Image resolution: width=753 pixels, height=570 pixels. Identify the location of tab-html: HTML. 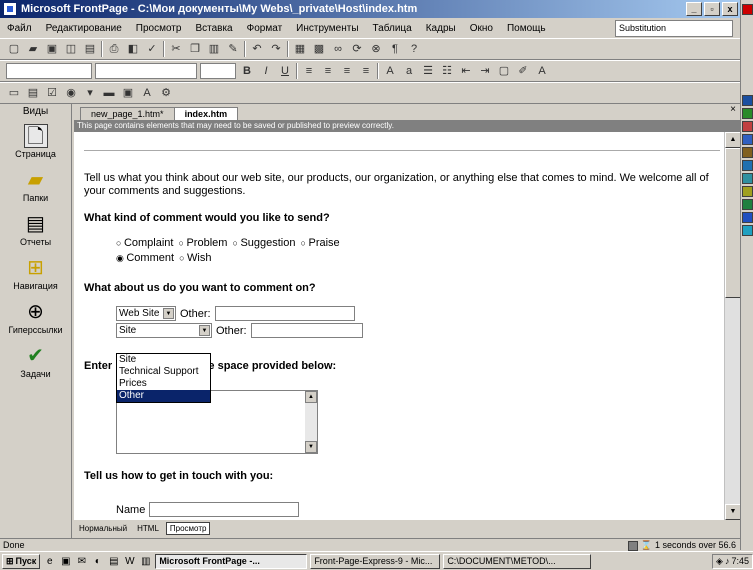
(148, 528).